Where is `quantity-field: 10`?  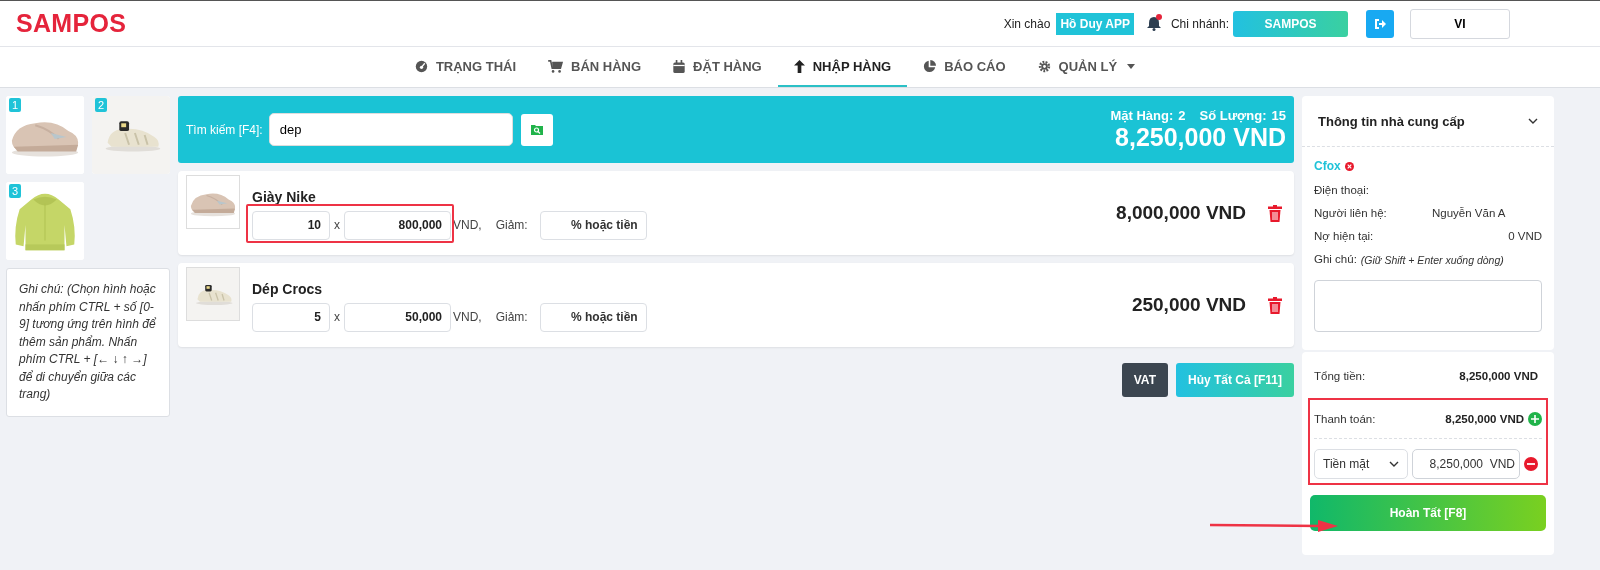 quantity-field: 10 is located at coordinates (291, 225).